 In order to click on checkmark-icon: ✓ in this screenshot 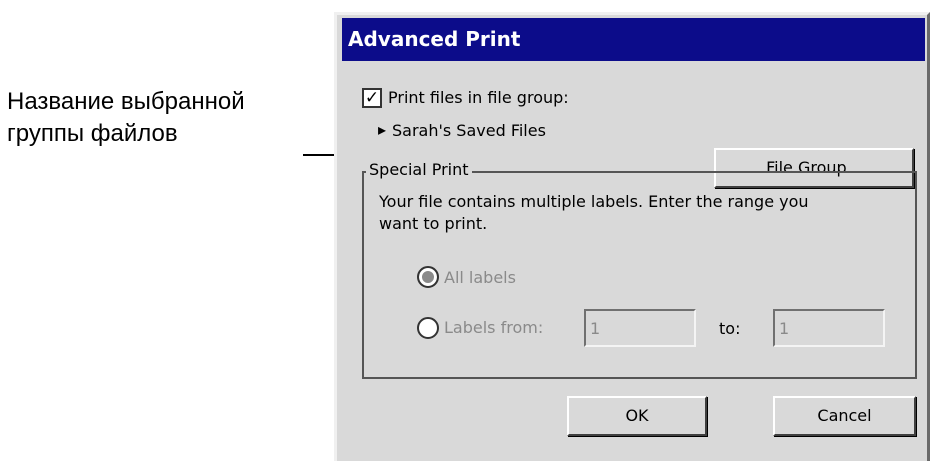, I will do `click(372, 98)`.